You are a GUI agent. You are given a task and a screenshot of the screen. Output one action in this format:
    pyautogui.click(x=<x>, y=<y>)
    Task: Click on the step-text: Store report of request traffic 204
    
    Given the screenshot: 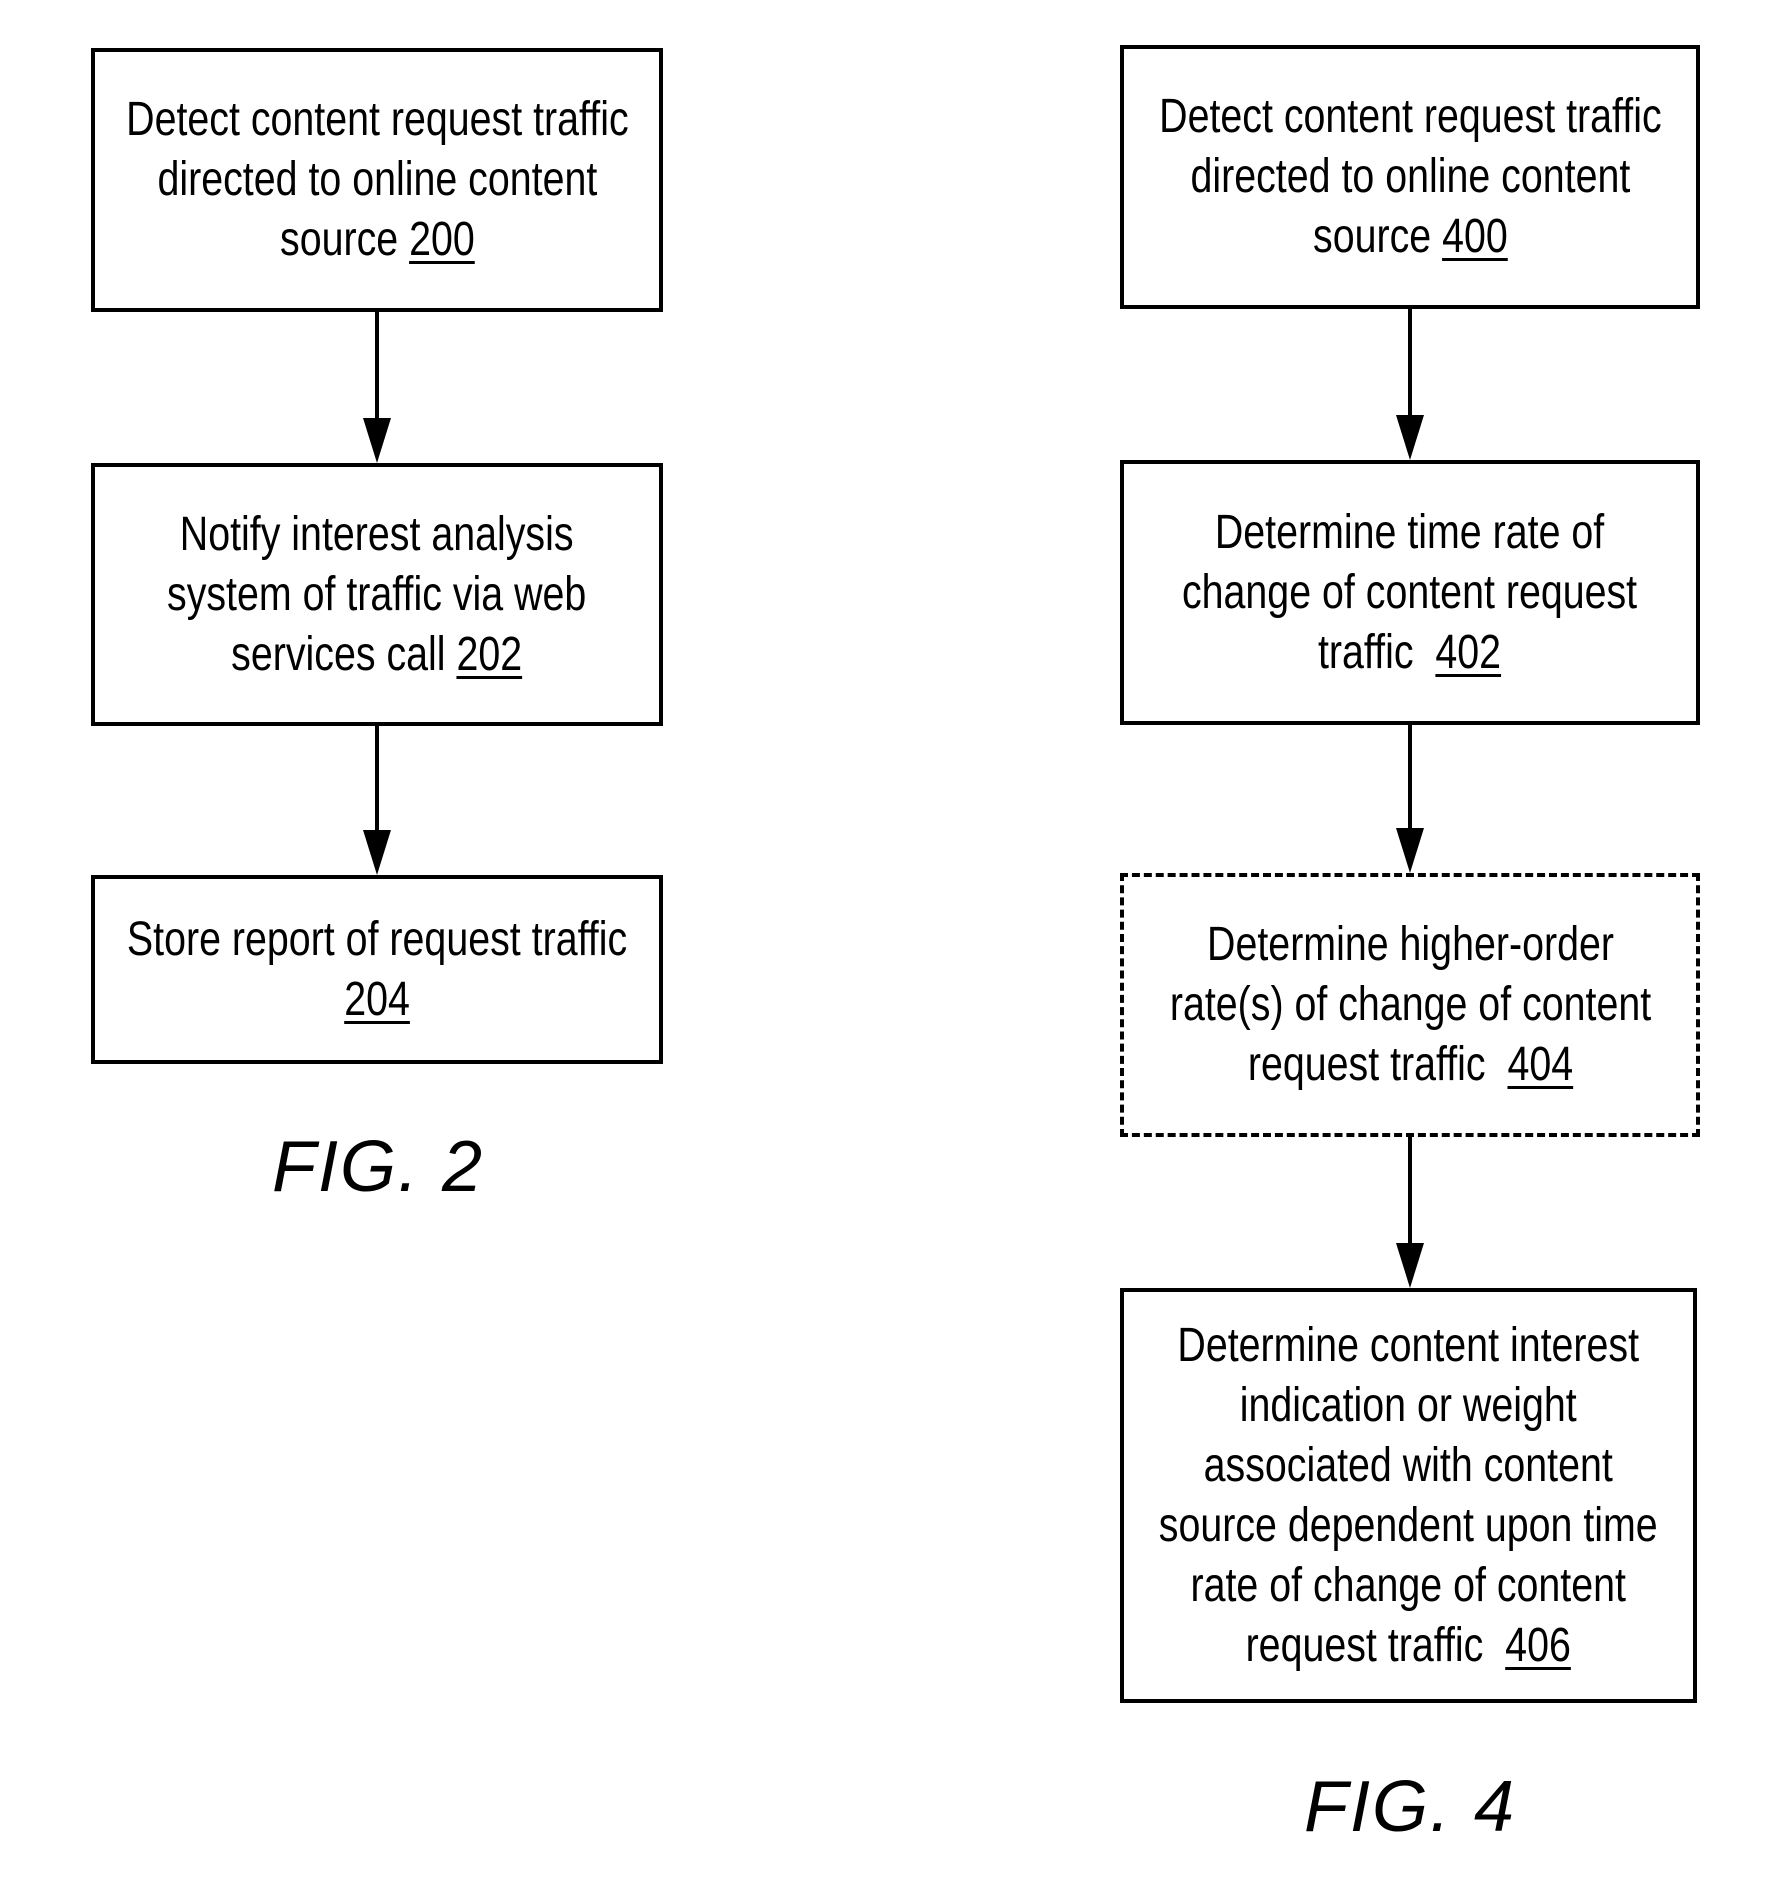 What is the action you would take?
    pyautogui.click(x=377, y=969)
    